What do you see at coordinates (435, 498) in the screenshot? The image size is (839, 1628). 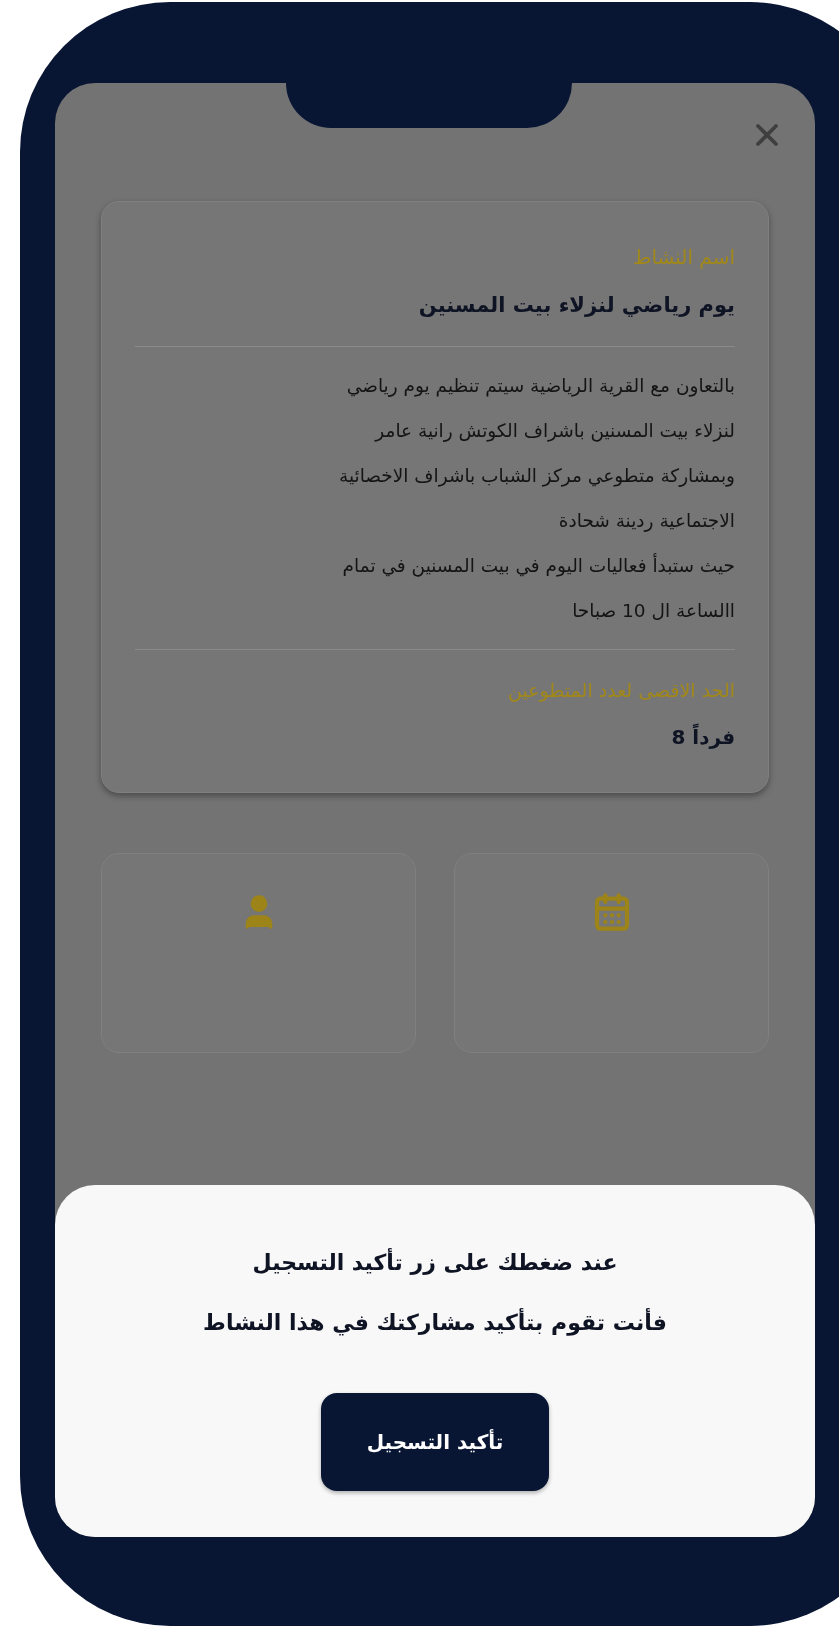 I see `activity-description: بالتعاون مع القرية الرياضية سيتم تنظيم يوم رياضي لنزلاء بيت المسنين باشراف الكوتش رانية عامر وبمشاركة متطوعي مركز الشباب باشراف الاخصائية الاجتماعية ردينة شحادة حيث ستبدأ فعاليات اليوم في بيت المسنين في تمام االساعة ال 10 صباحا` at bounding box center [435, 498].